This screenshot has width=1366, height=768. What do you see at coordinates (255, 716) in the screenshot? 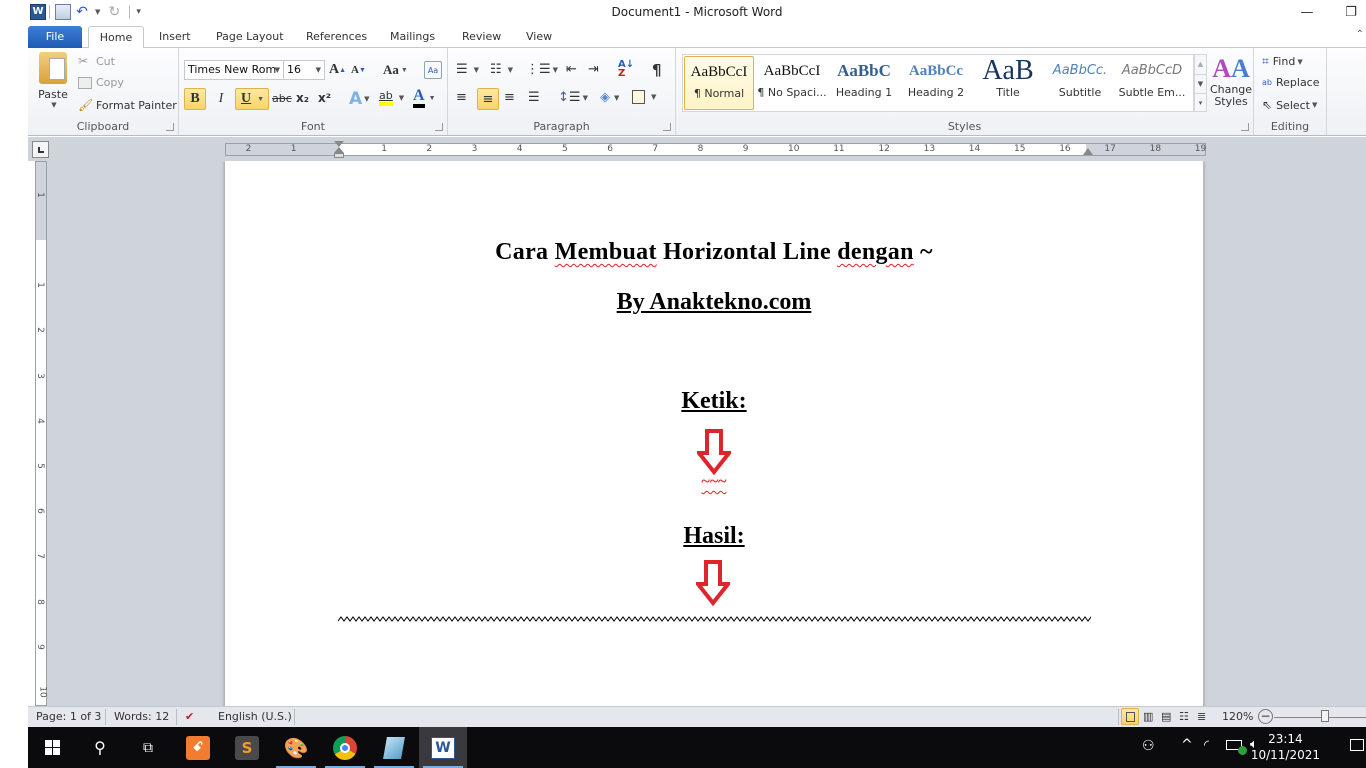
I see `language: English (U.S.)` at bounding box center [255, 716].